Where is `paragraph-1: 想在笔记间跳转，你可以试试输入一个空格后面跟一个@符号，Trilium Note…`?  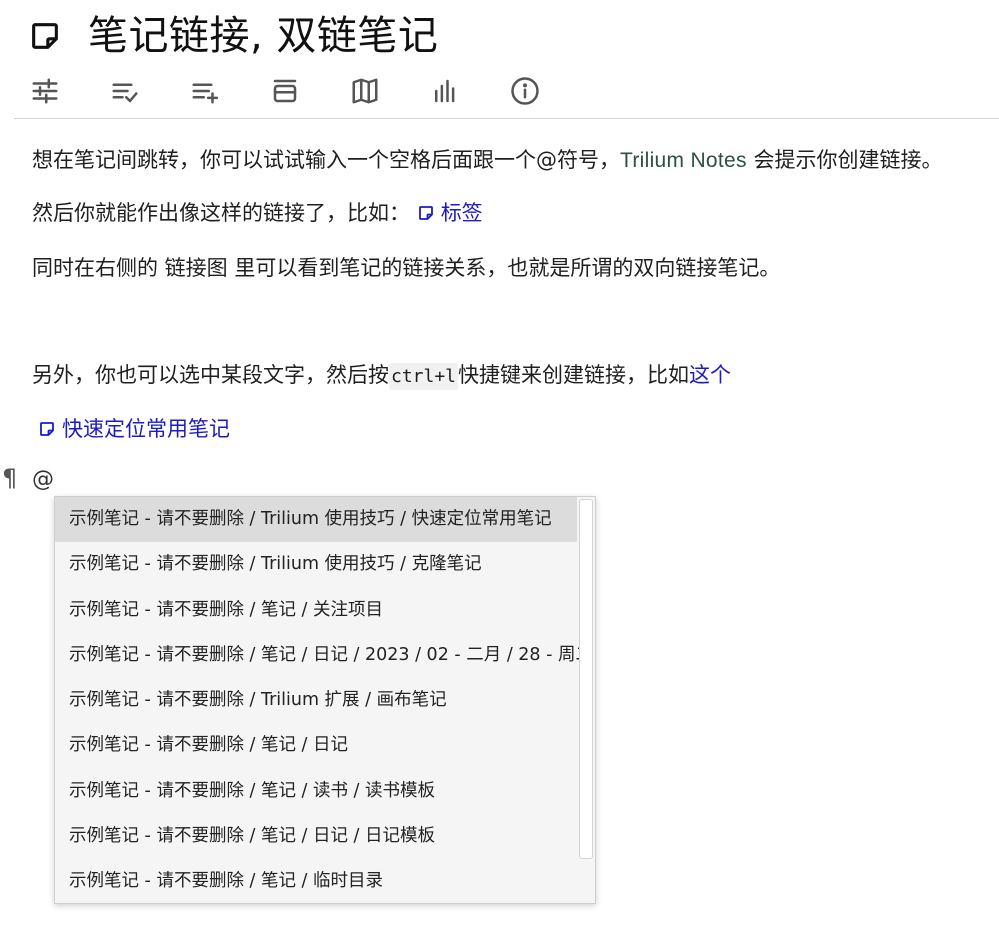 paragraph-1: 想在笔记间跳转，你可以试试输入一个空格后面跟一个@符号，Trilium Note… is located at coordinates (487, 159).